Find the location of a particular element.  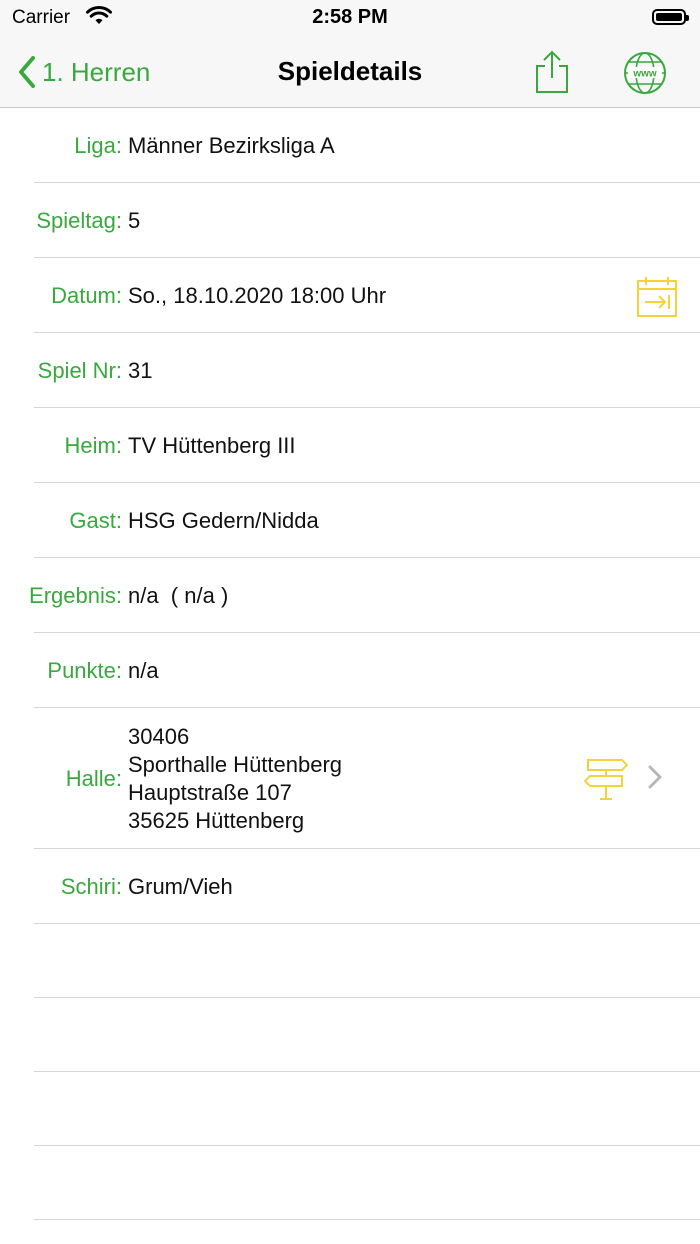

label-punkte: Punkte: is located at coordinates (84, 670).